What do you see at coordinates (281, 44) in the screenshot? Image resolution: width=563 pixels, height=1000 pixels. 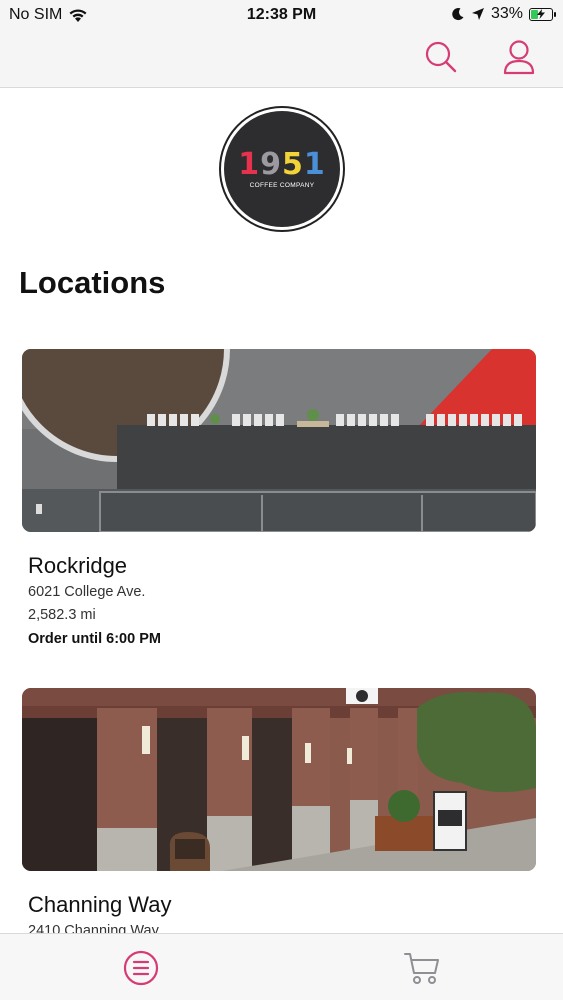 I see `top-bar: No SIM 12:38 PM 33%` at bounding box center [281, 44].